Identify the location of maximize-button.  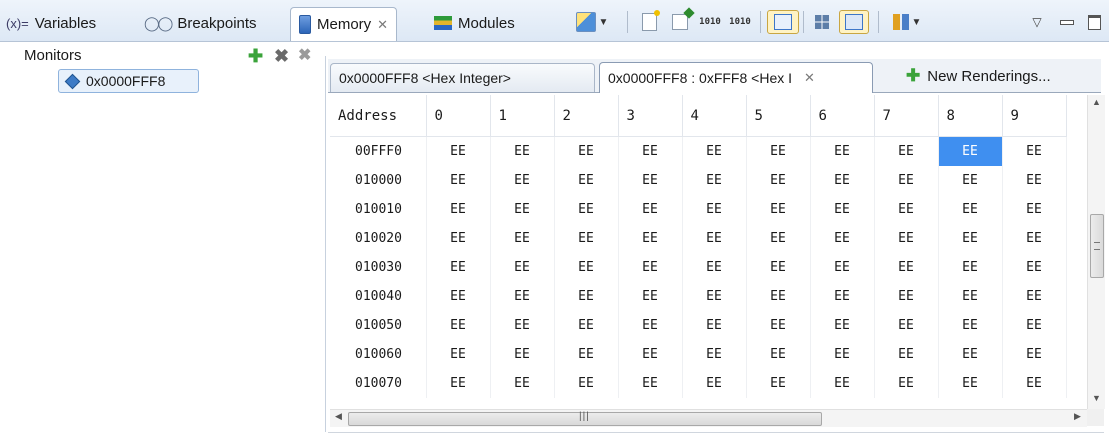
(1094, 22).